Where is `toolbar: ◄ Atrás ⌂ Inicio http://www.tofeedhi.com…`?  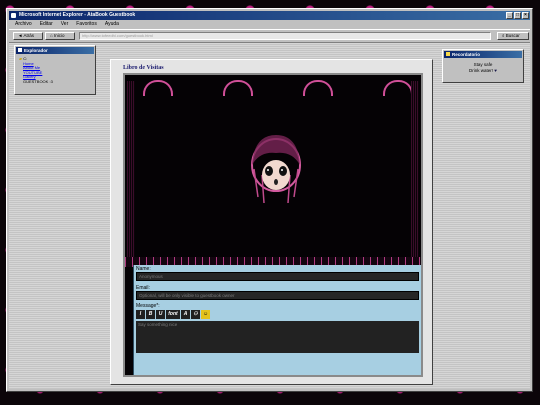 toolbar: ◄ Atrás ⌂ Inicio http://www.tofeedhi.com… is located at coordinates (269, 36).